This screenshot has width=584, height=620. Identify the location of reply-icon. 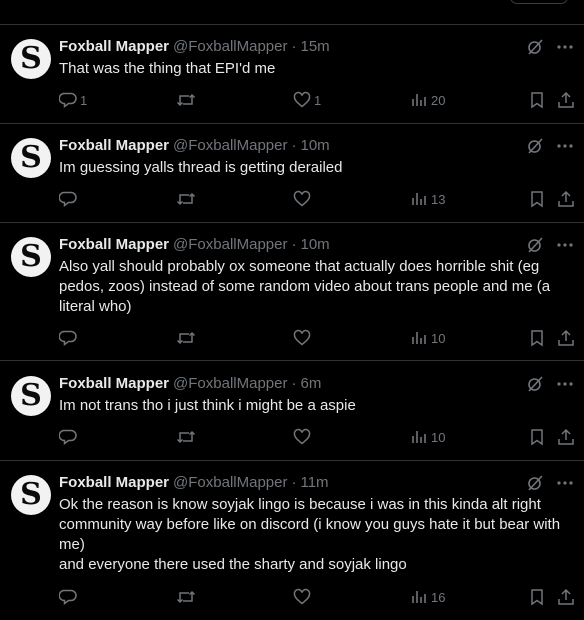
(68, 597).